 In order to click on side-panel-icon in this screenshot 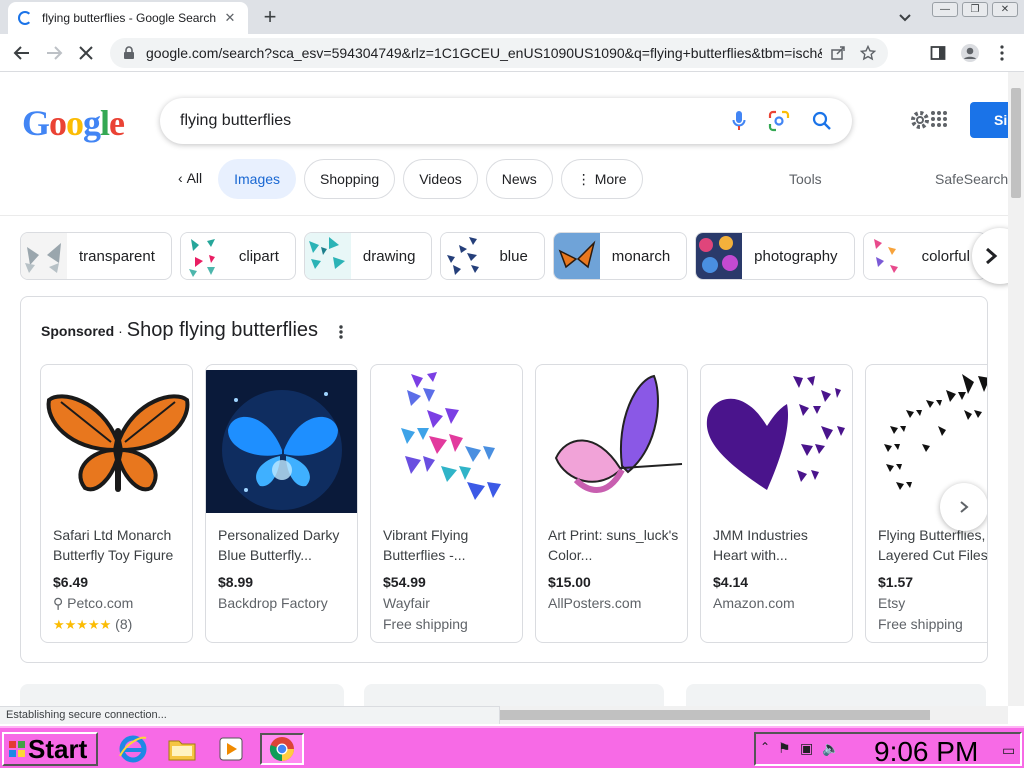, I will do `click(938, 53)`.